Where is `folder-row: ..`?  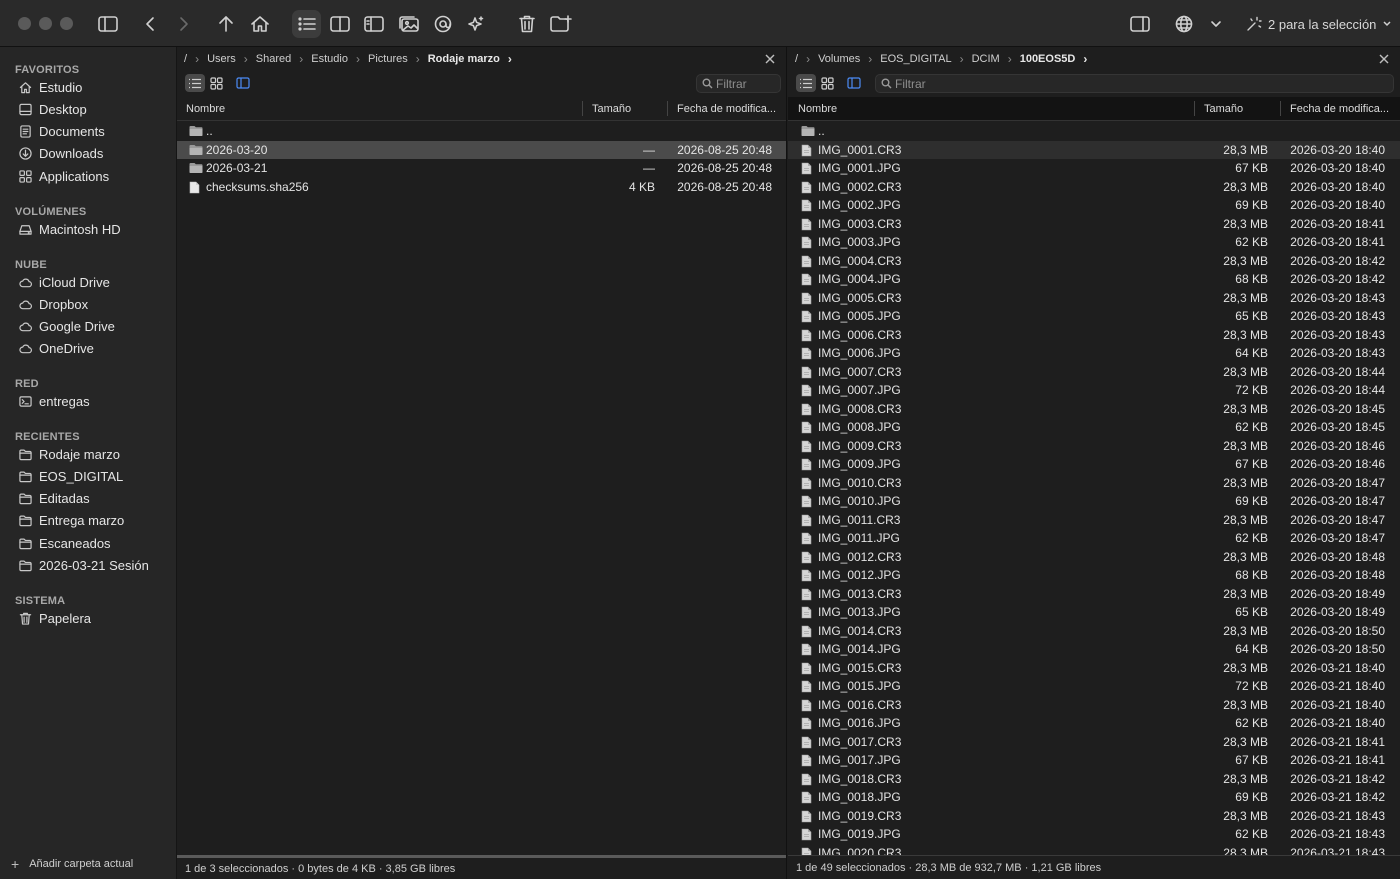
folder-row: .. is located at coordinates (481, 131).